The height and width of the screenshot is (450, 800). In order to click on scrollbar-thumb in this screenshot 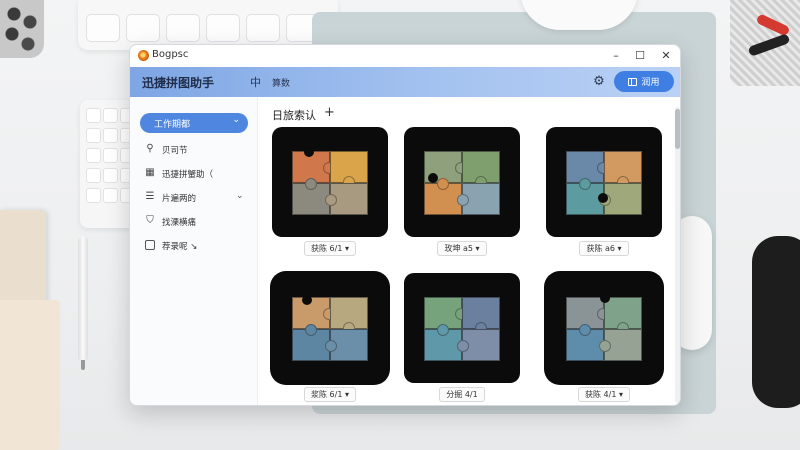, I will do `click(677, 129)`.